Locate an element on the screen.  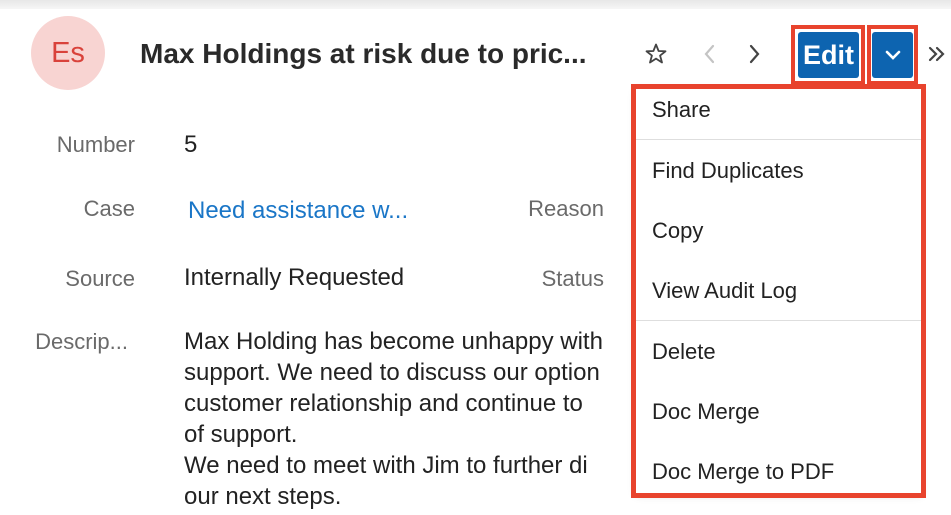
menu-item-find-duplicates: Find Duplicates is located at coordinates (728, 171).